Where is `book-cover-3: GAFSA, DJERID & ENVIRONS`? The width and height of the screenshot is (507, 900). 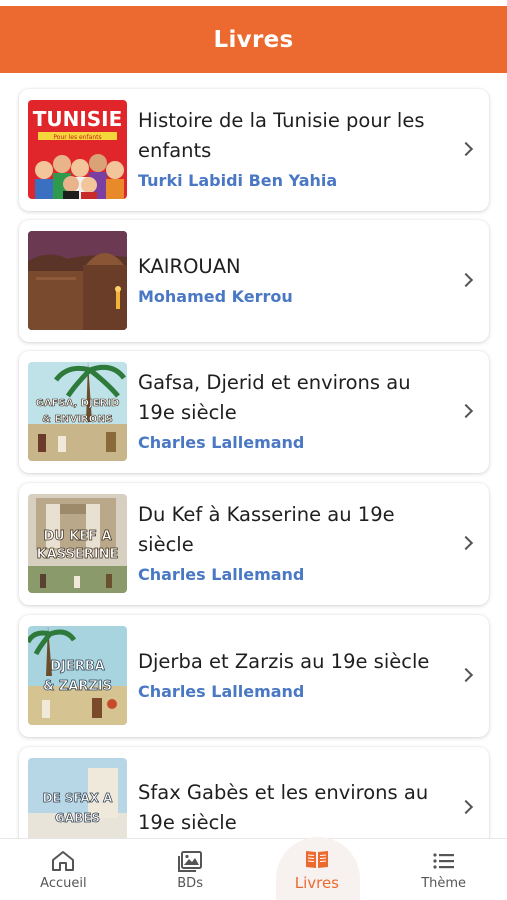 book-cover-3: GAFSA, DJERID & ENVIRONS is located at coordinates (77, 411).